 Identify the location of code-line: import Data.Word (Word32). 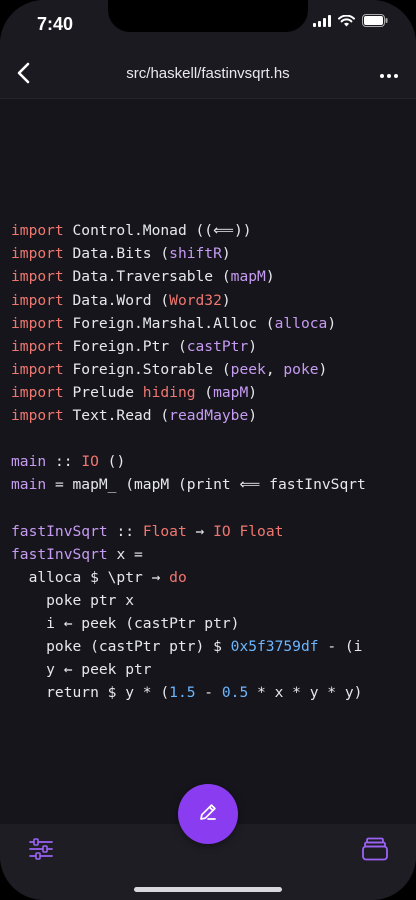
(213, 300).